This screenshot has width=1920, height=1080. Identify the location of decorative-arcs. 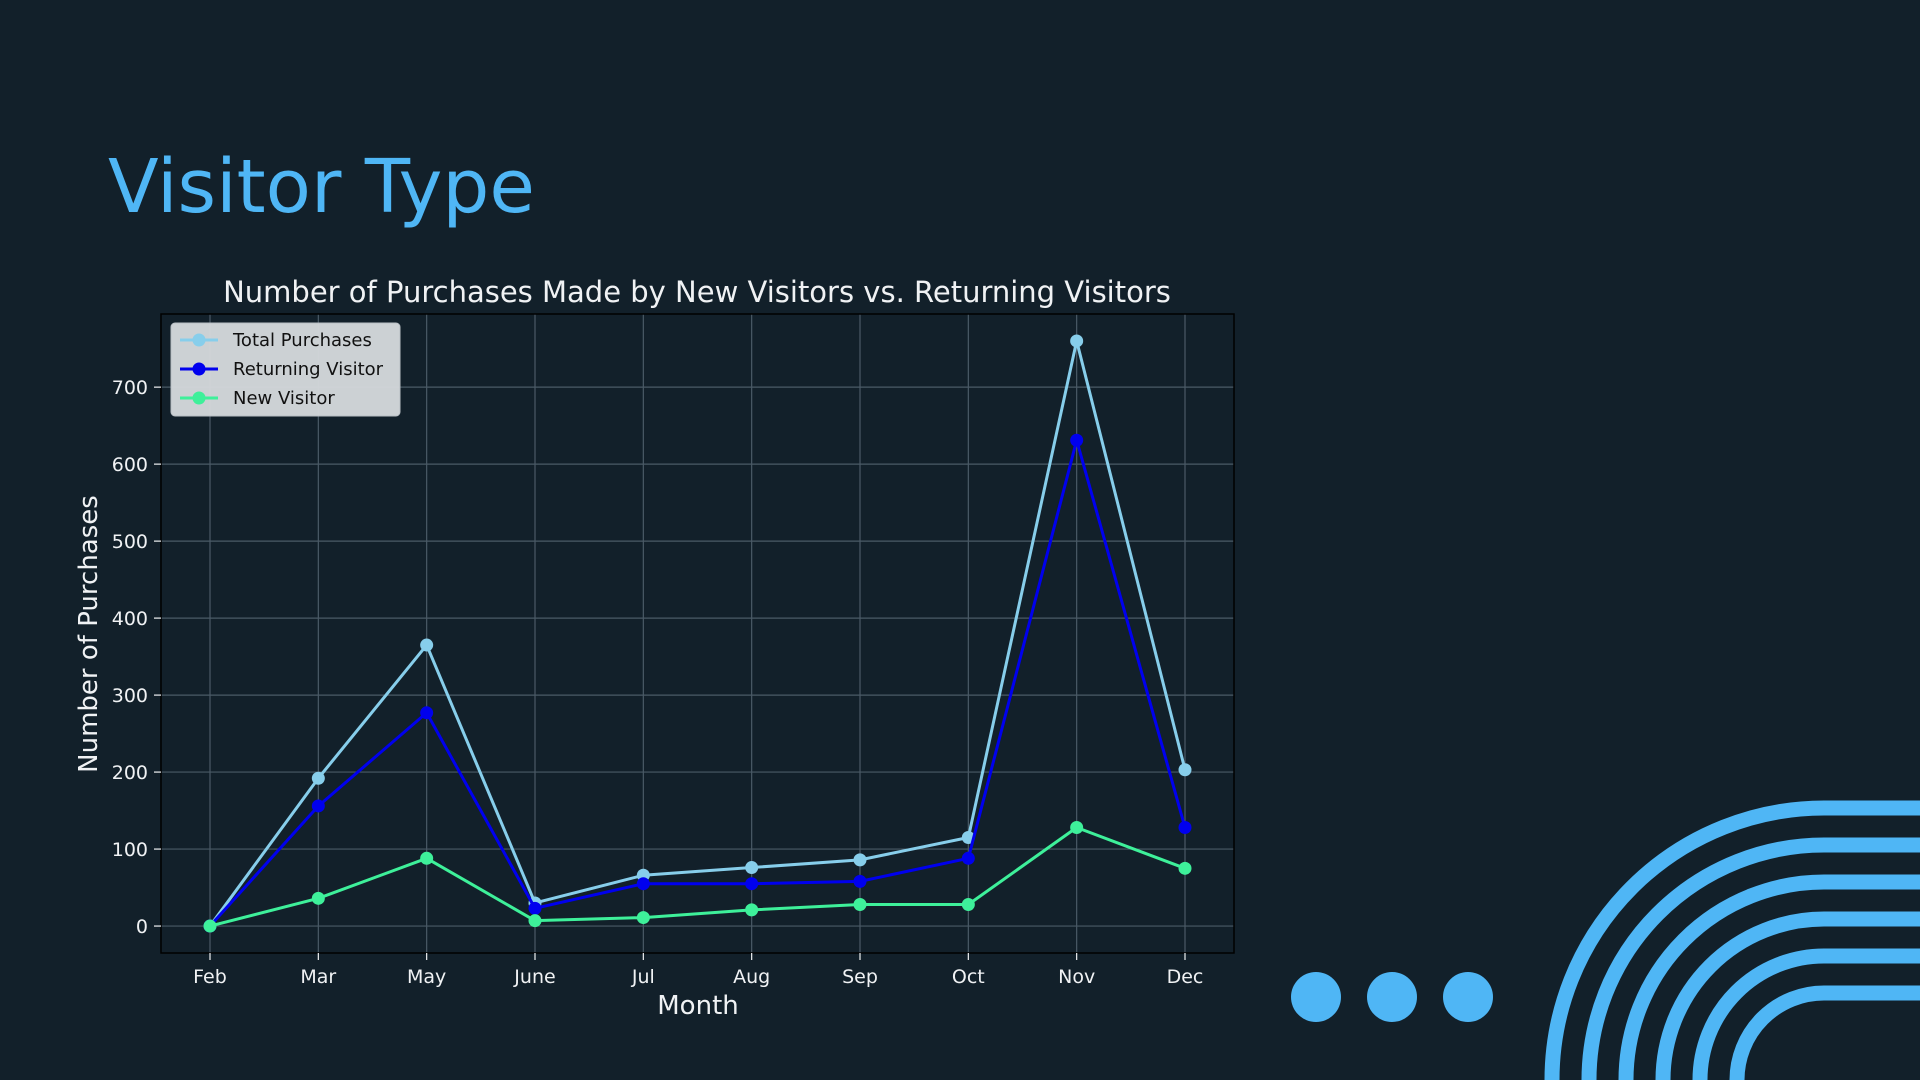
(1732, 940).